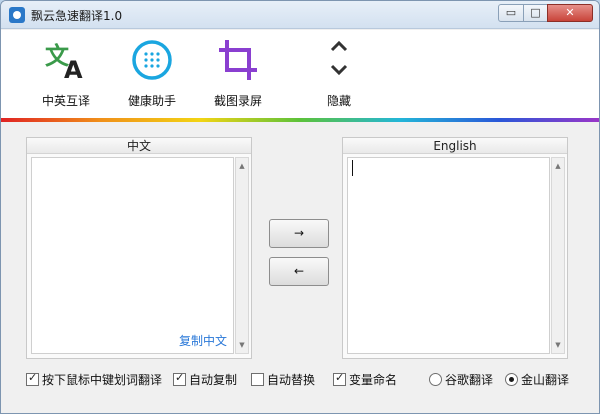 The height and width of the screenshot is (414, 600). I want to click on chevron-up-down-icon, so click(339, 60).